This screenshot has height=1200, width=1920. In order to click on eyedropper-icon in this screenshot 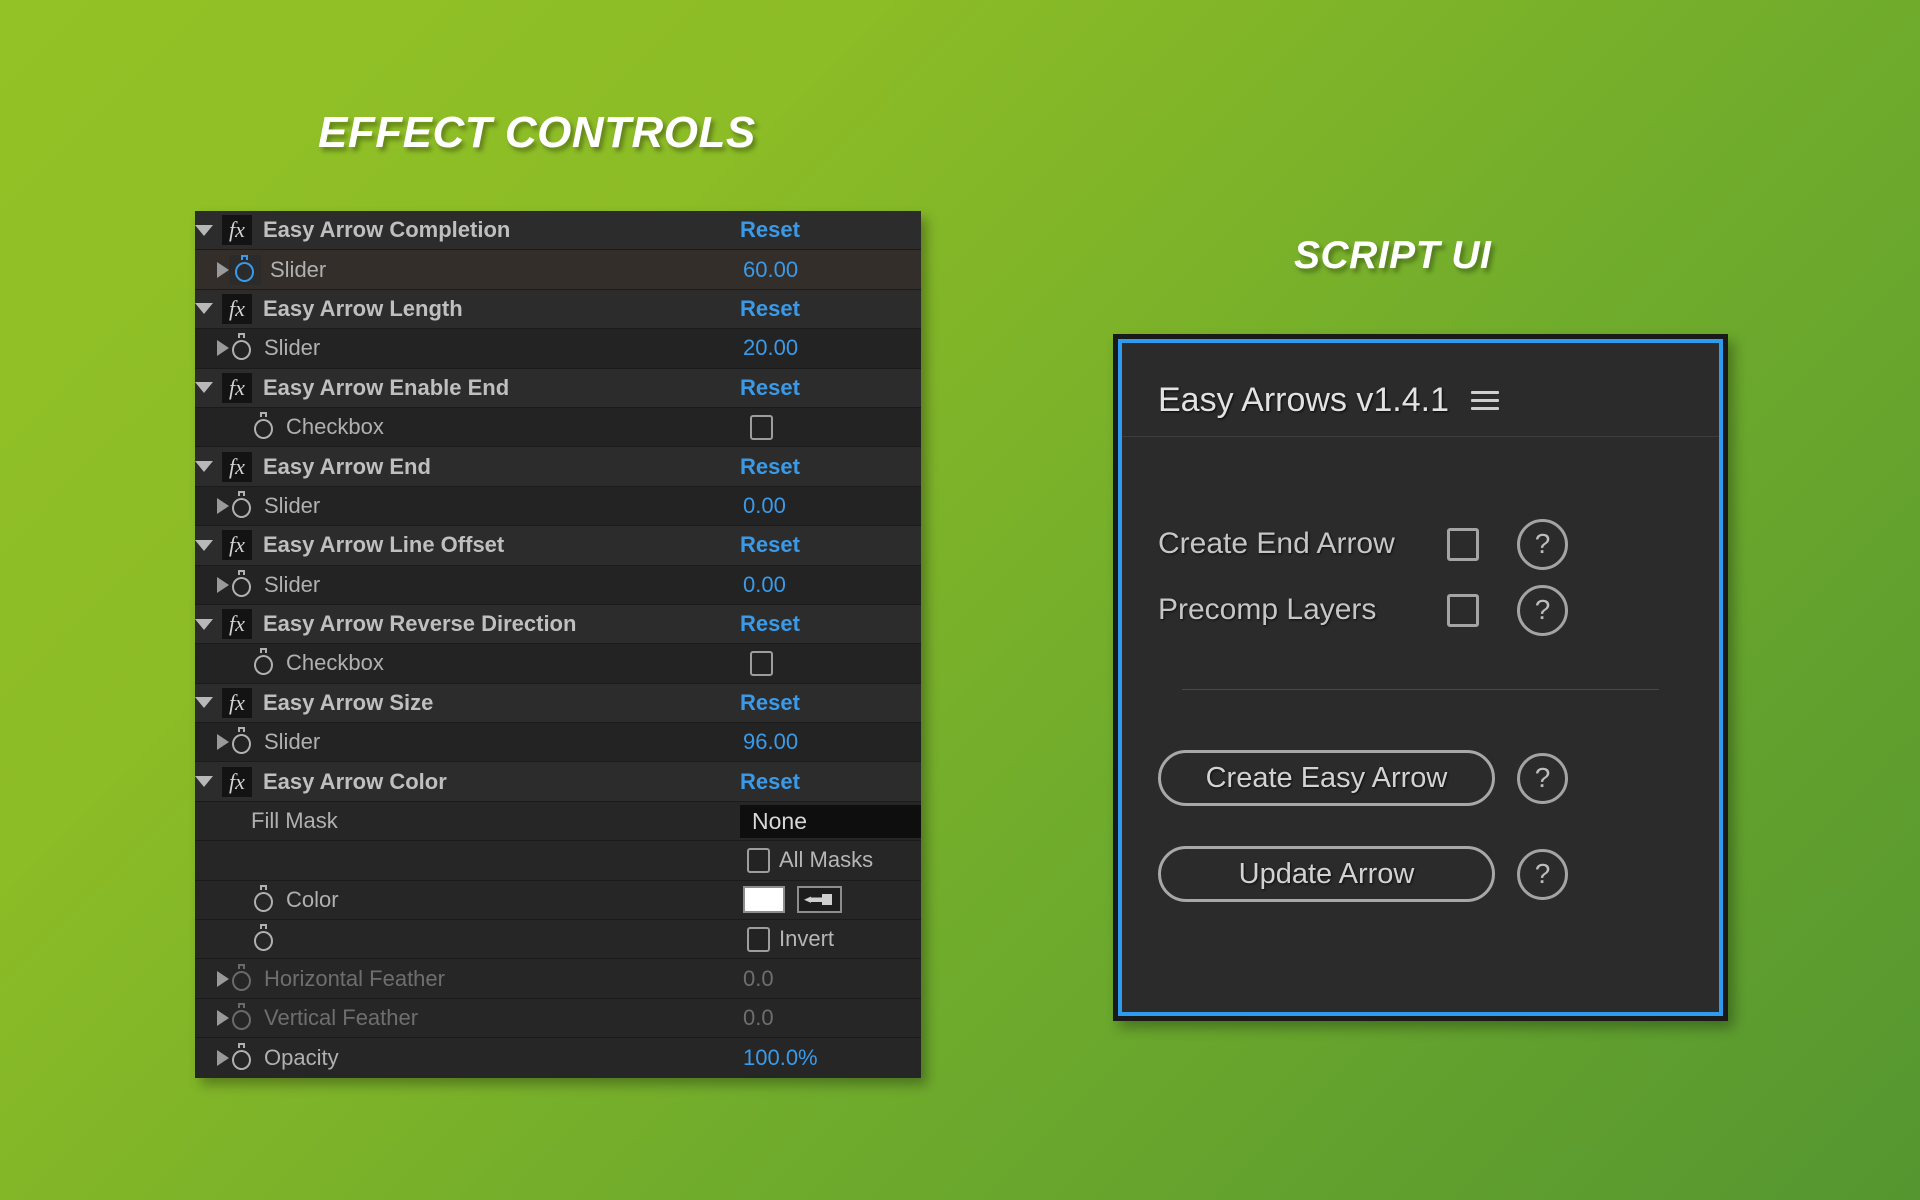, I will do `click(819, 900)`.